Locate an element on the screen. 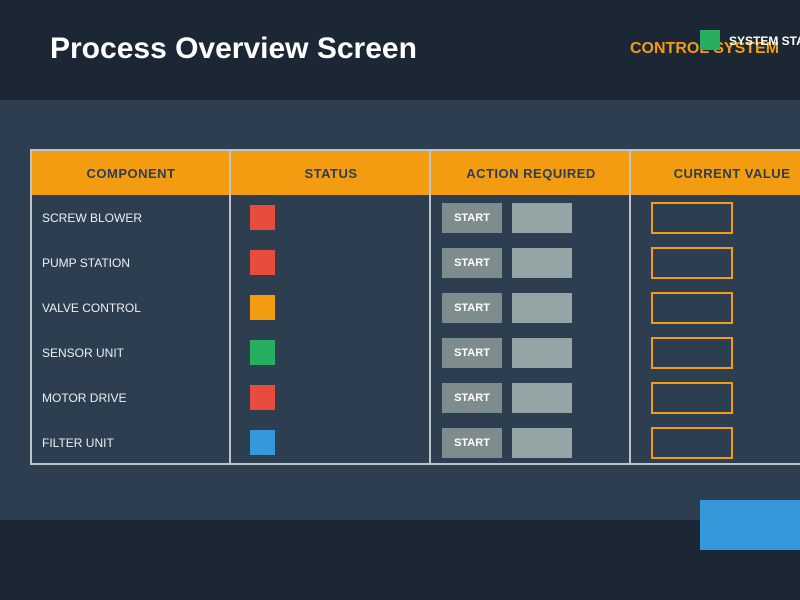 This screenshot has height=600, width=800. component-name: MOTOR DRIVE is located at coordinates (84, 397).